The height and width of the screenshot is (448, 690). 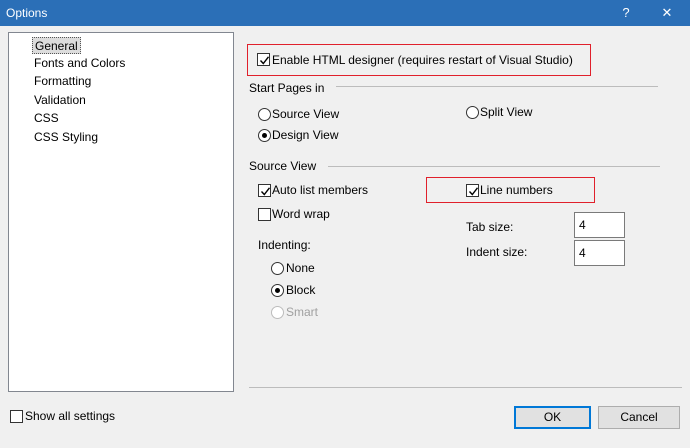 I want to click on start-pages-heading: Start Pages in, so click(x=287, y=88).